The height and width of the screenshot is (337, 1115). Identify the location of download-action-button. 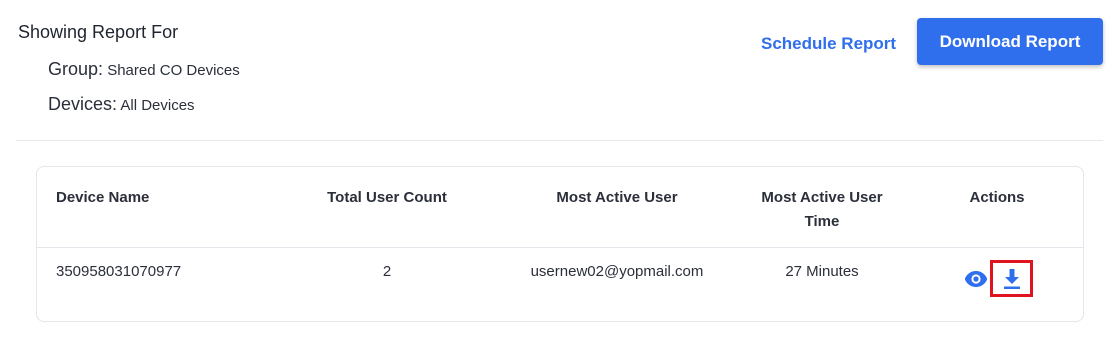
(1011, 278).